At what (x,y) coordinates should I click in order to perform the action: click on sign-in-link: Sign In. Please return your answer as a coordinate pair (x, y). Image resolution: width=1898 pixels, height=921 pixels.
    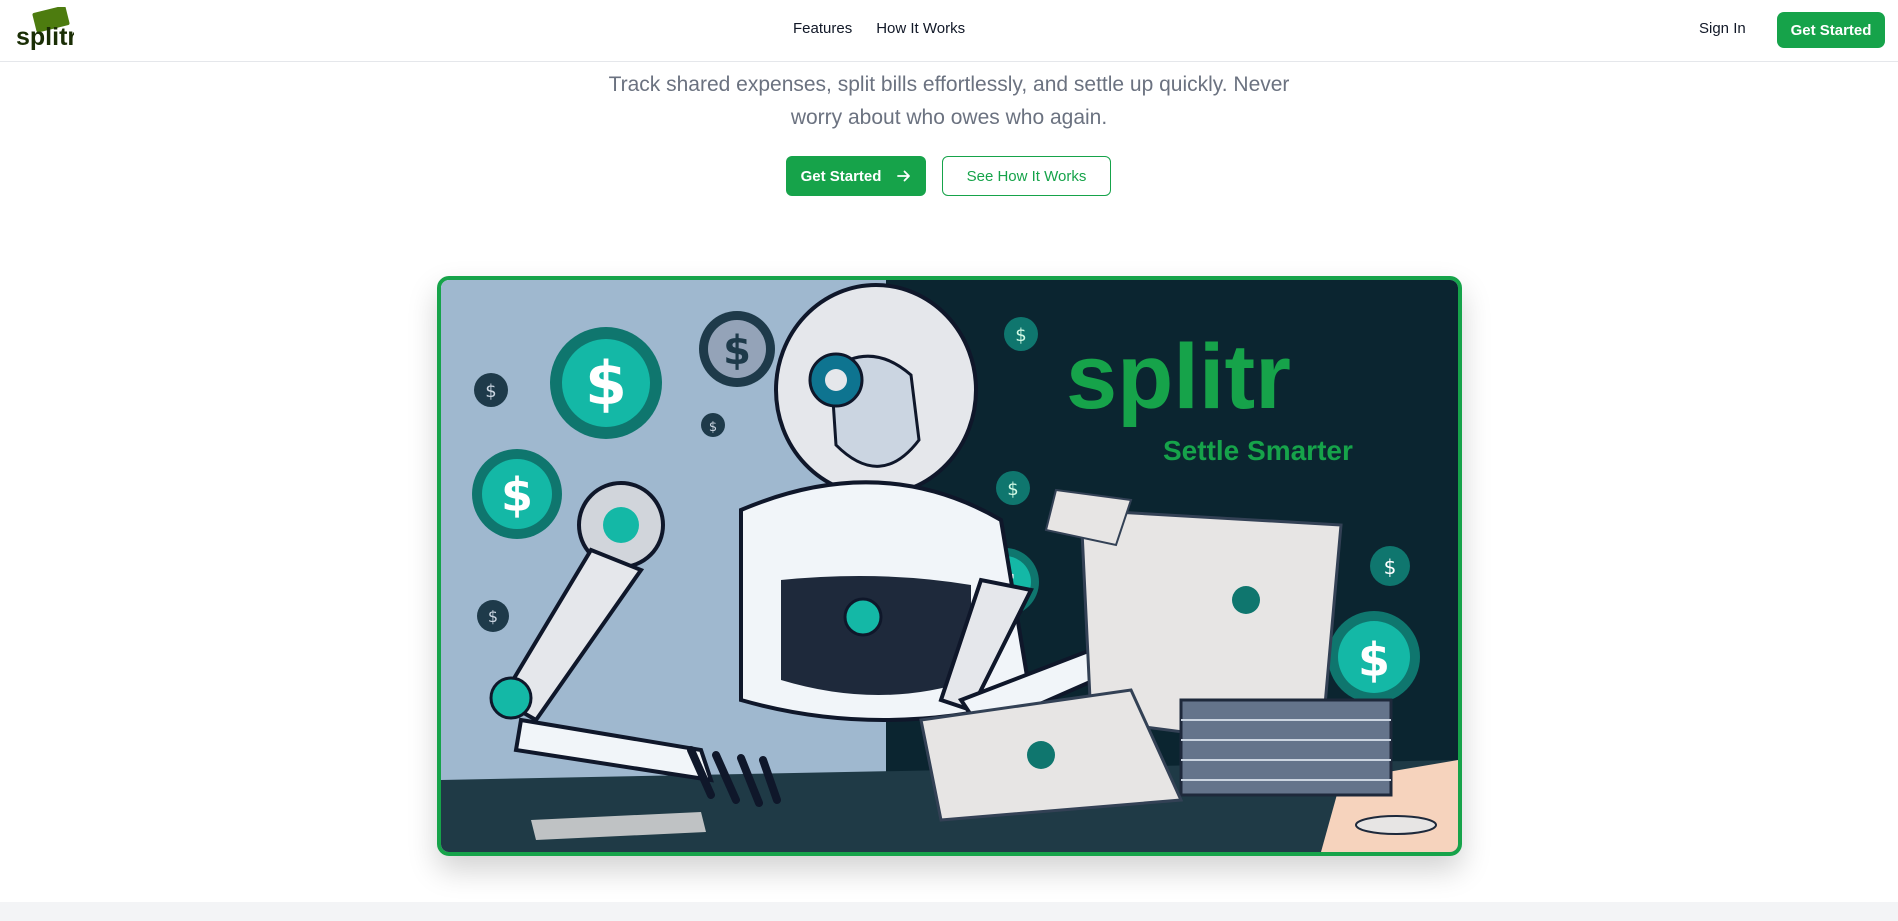
    Looking at the image, I should click on (1722, 28).